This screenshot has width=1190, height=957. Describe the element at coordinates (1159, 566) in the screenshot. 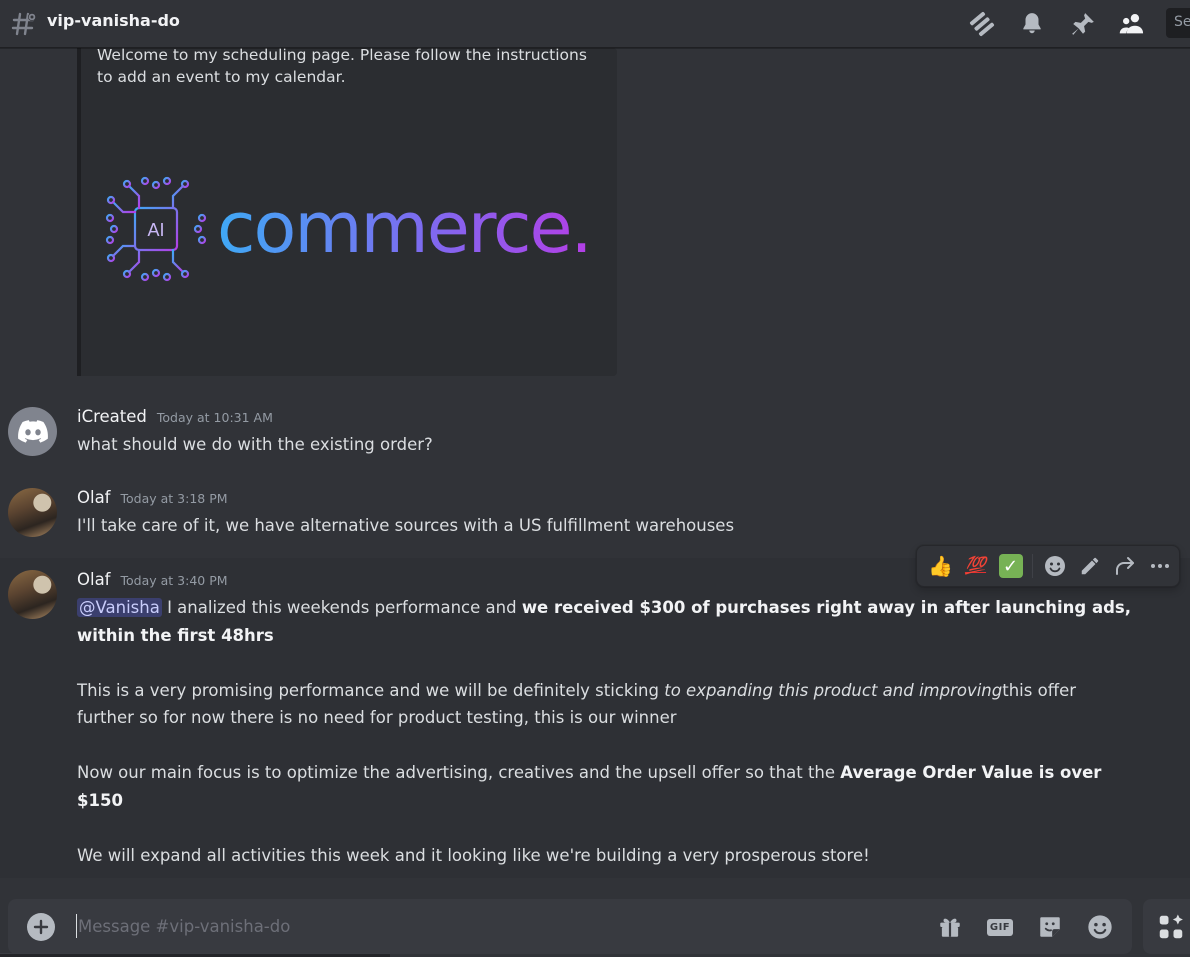

I see `more-options-icon` at that location.